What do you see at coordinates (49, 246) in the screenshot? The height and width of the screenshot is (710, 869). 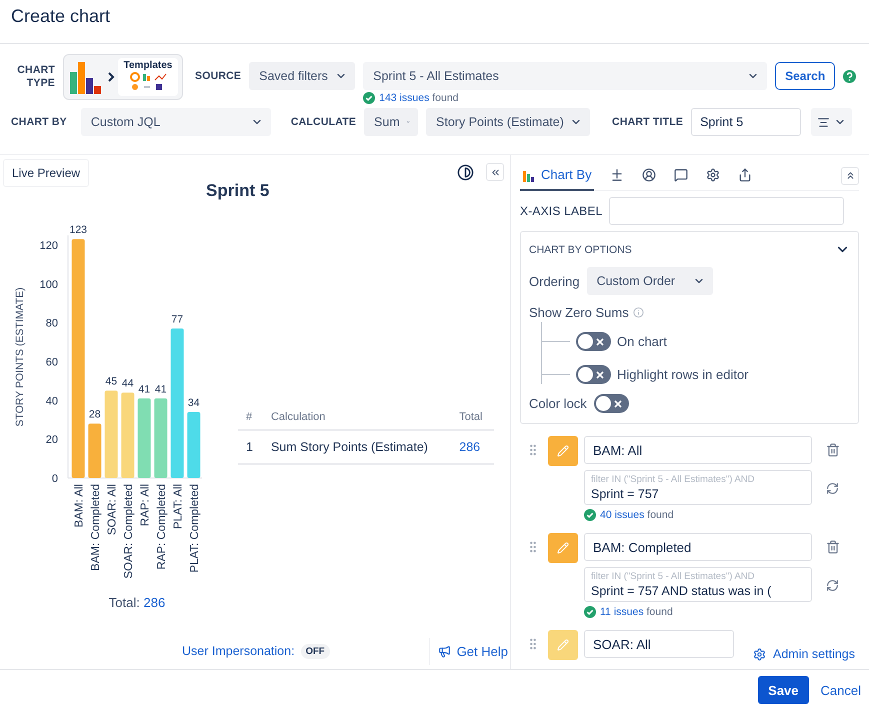 I see `axis-tick-label: 120` at bounding box center [49, 246].